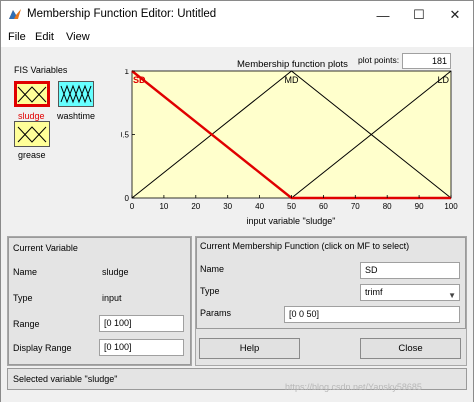  What do you see at coordinates (452, 295) in the screenshot?
I see `chevron-down-icon: ▼` at bounding box center [452, 295].